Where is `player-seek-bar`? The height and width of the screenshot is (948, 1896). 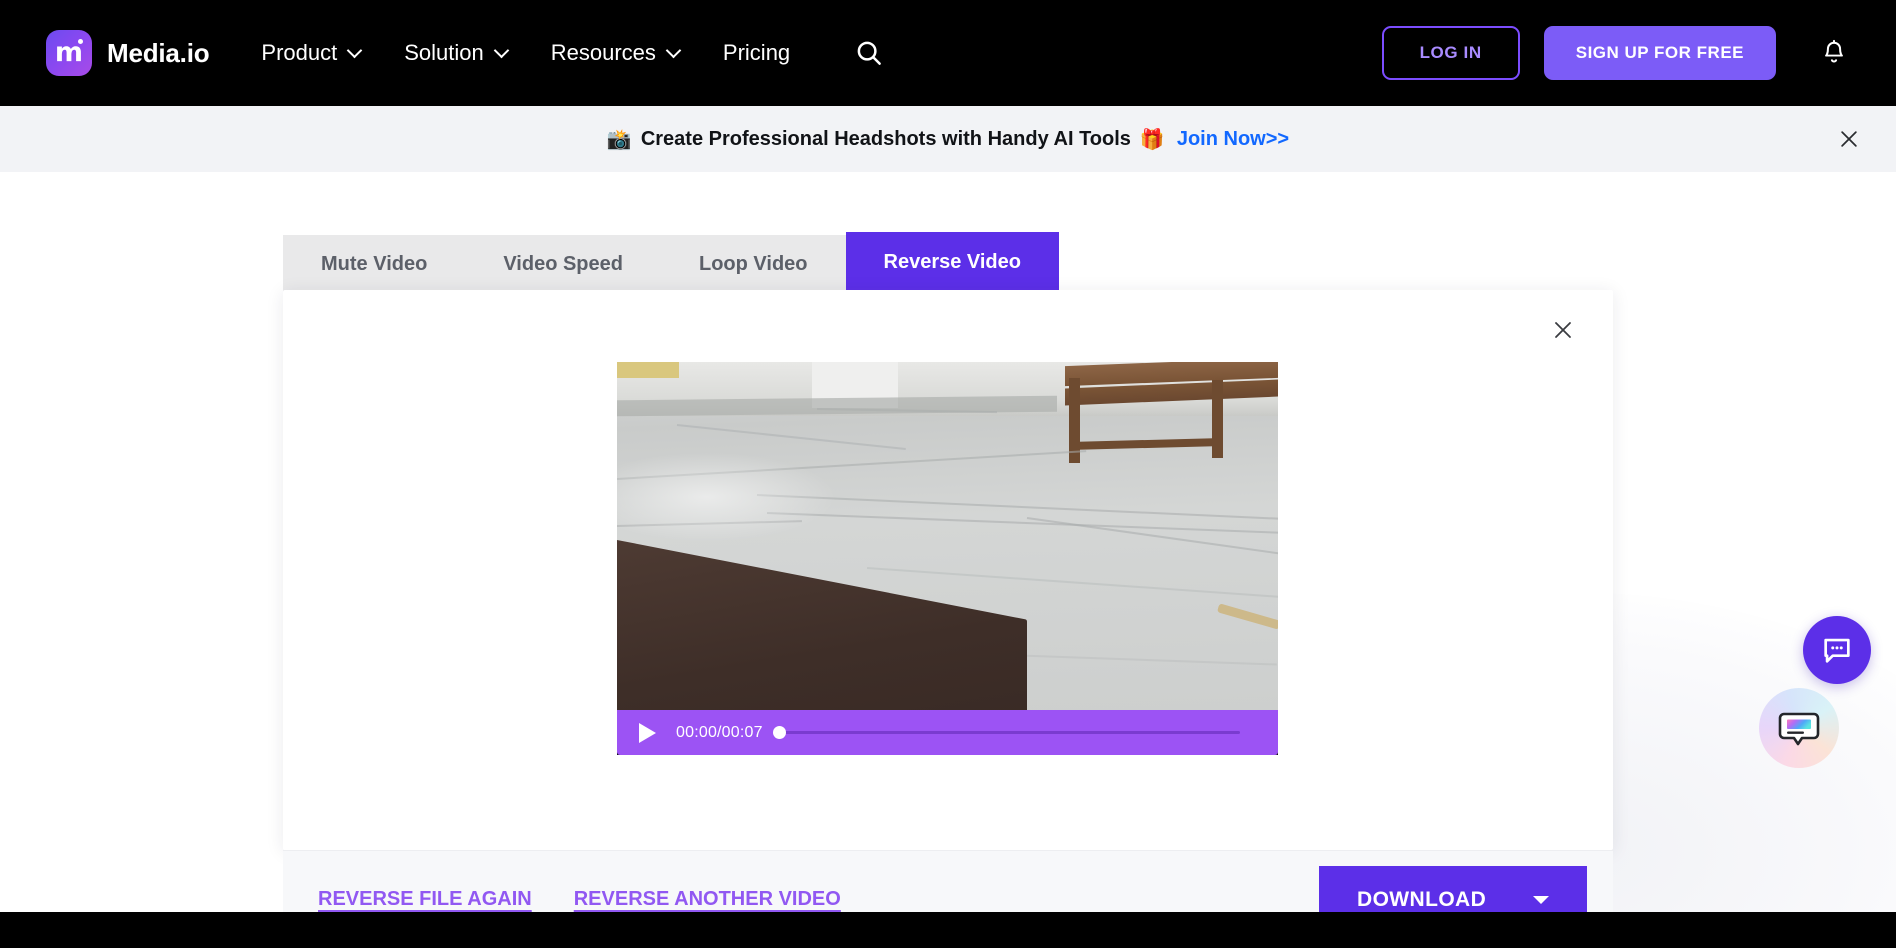
player-seek-bar is located at coordinates (1006, 733).